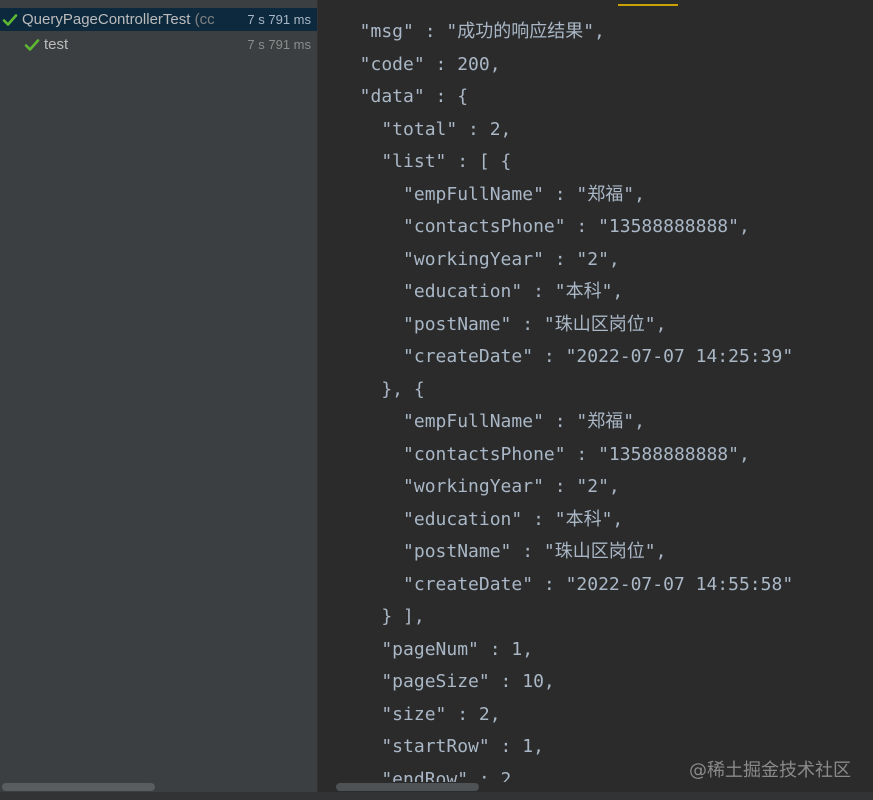  Describe the element at coordinates (56, 44) in the screenshot. I see `test-name: test` at that location.